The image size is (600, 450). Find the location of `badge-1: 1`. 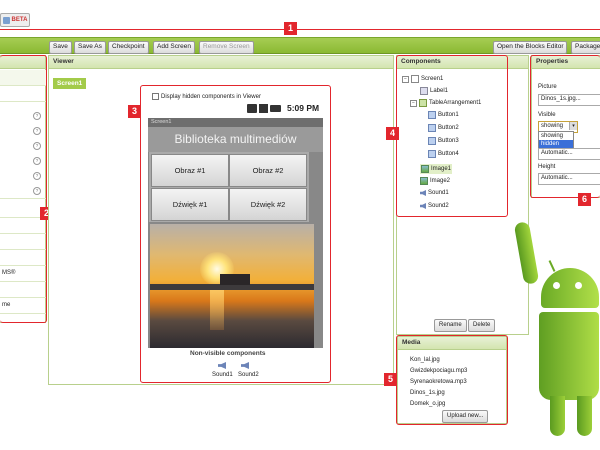

badge-1: 1 is located at coordinates (290, 28).